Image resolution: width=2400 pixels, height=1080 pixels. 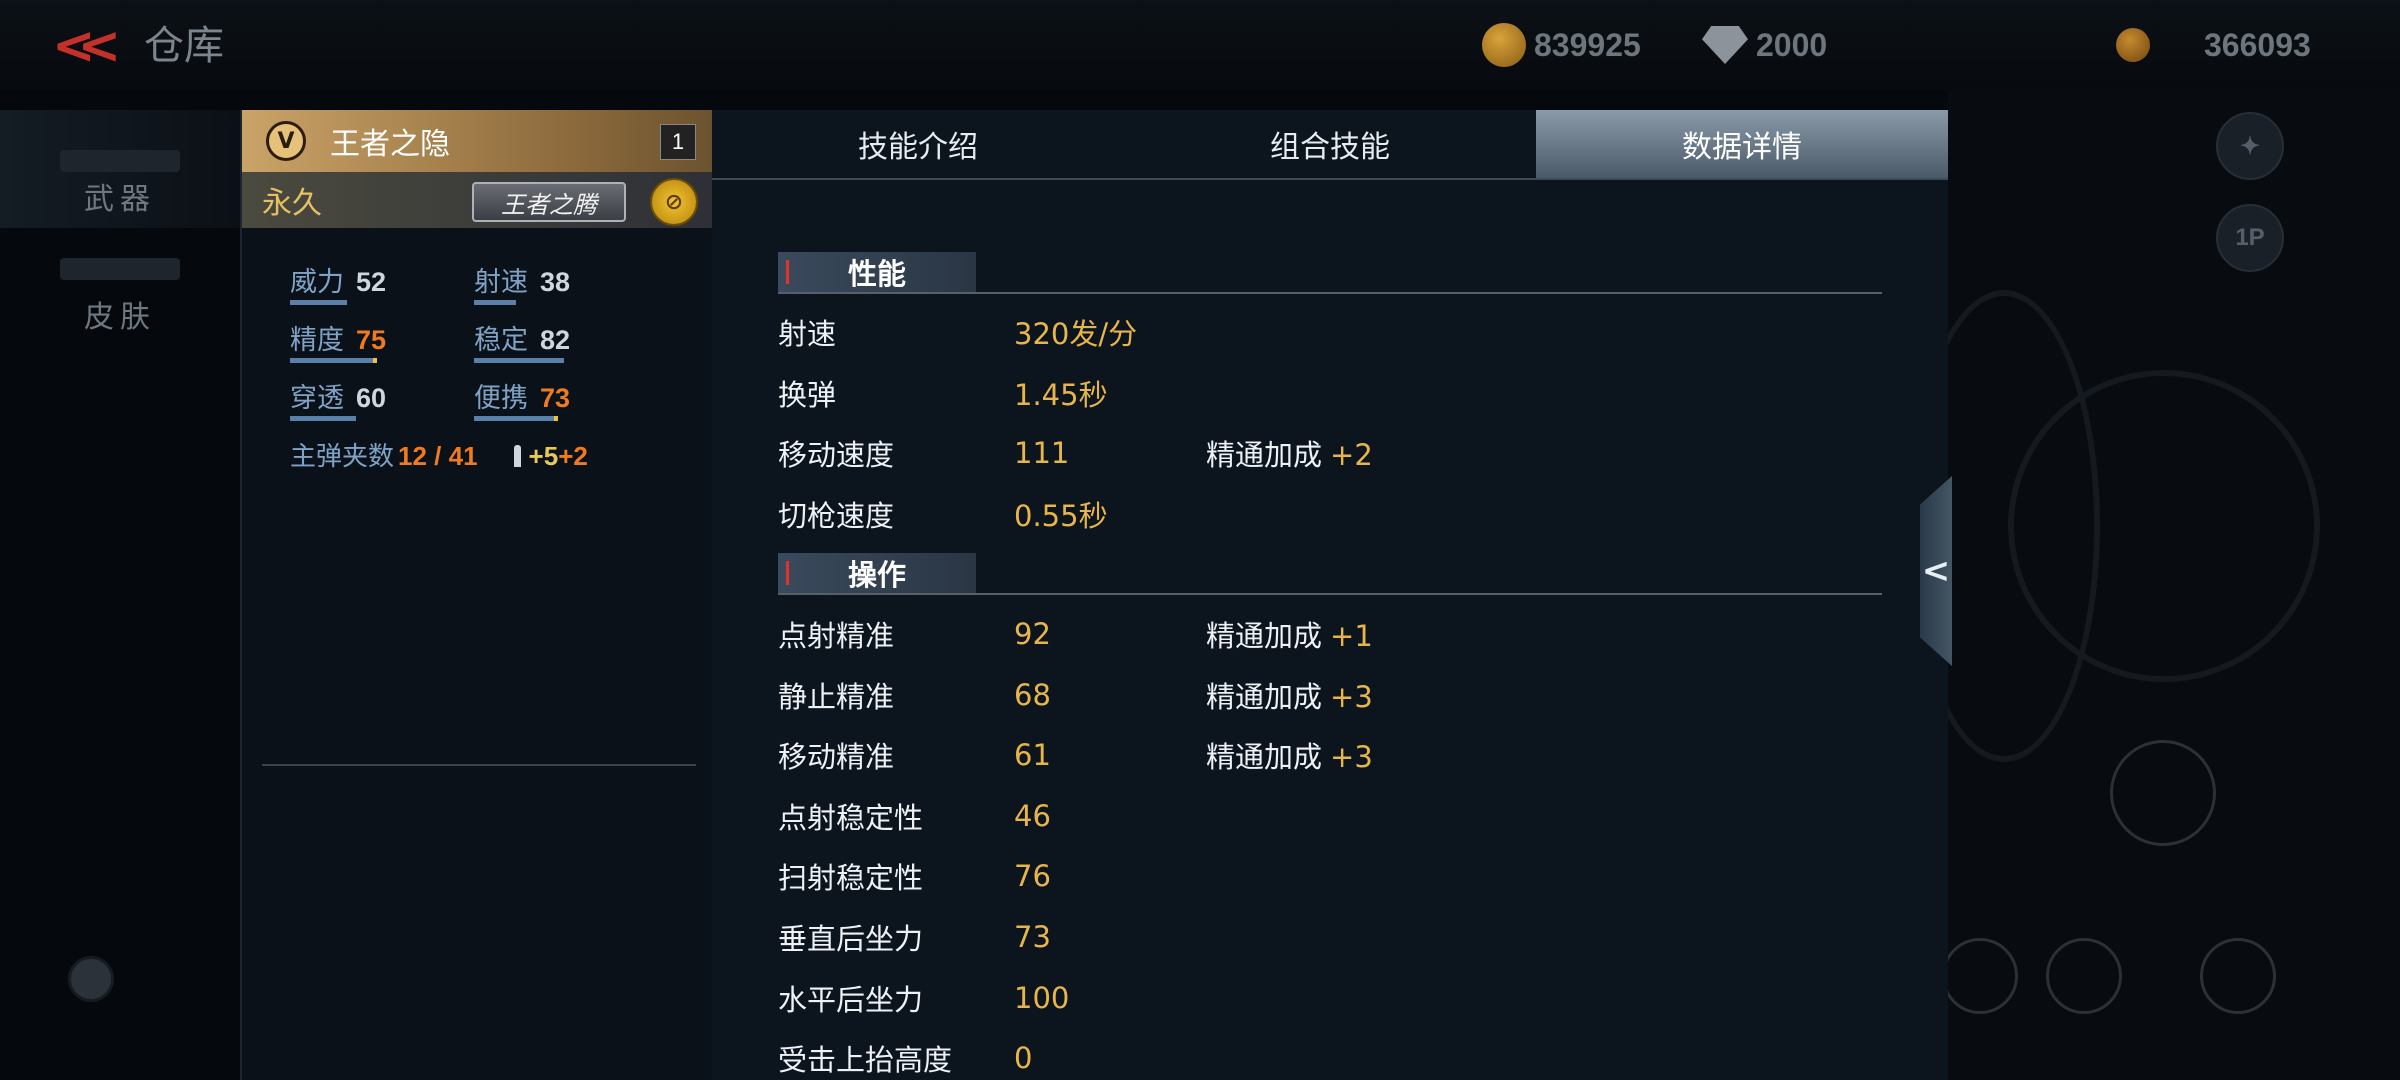 What do you see at coordinates (807, 334) in the screenshot?
I see `row-label: 射速` at bounding box center [807, 334].